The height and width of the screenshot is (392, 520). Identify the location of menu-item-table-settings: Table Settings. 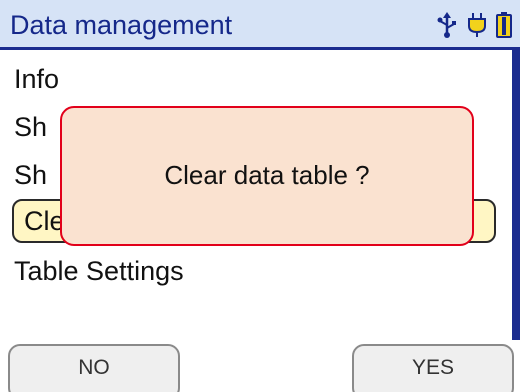
(99, 271).